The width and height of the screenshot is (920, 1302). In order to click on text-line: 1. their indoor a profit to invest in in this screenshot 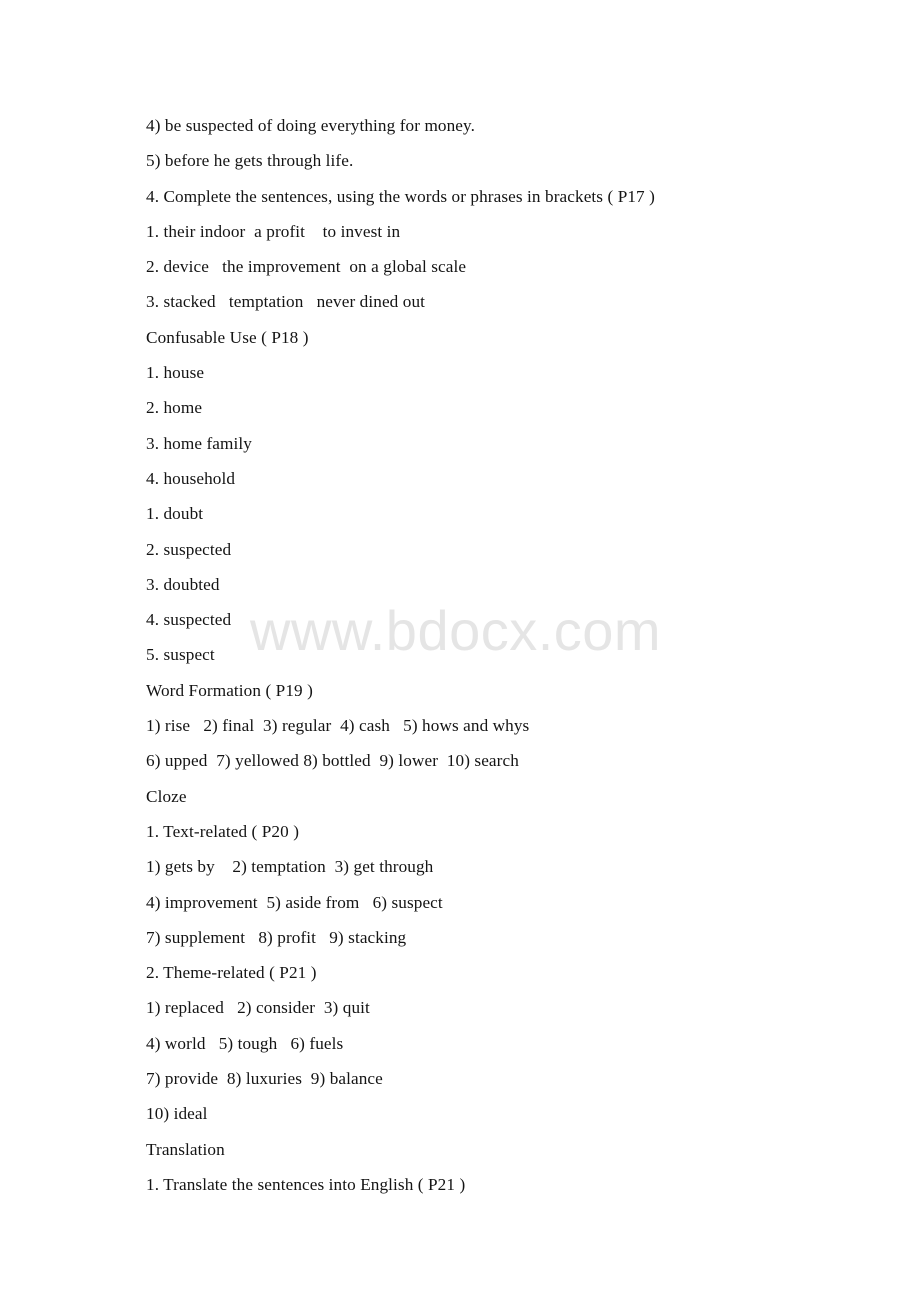, I will do `click(273, 231)`.